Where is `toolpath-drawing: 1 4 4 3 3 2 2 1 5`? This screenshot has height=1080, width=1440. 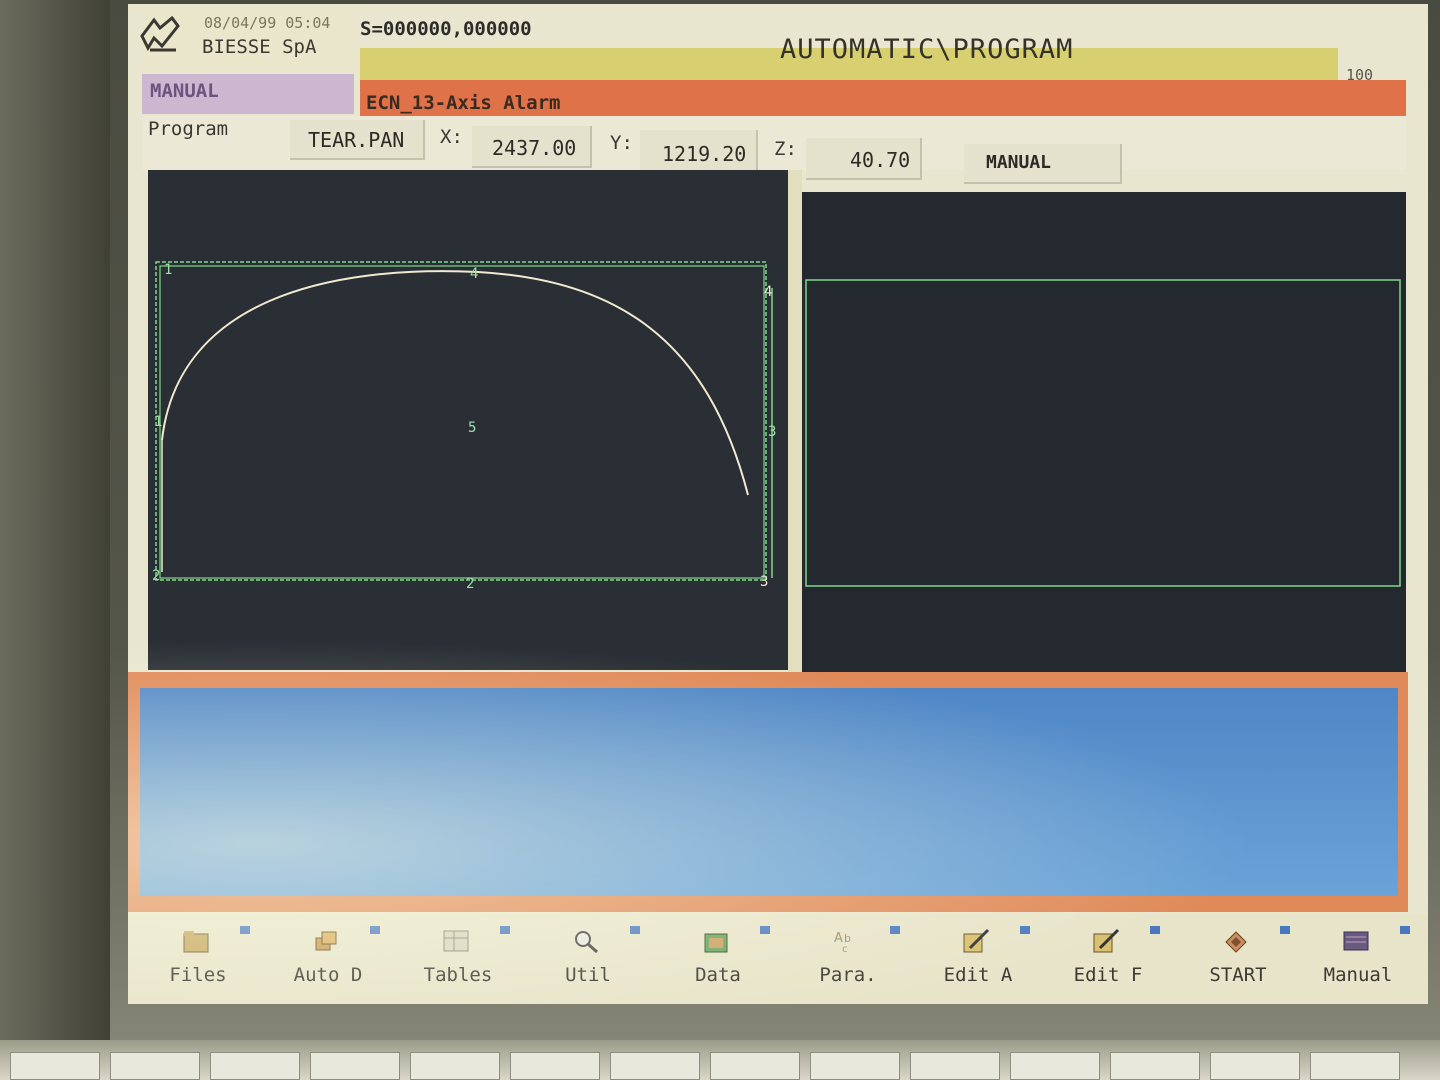 toolpath-drawing: 1 4 4 3 3 2 2 1 5 is located at coordinates (464, 426).